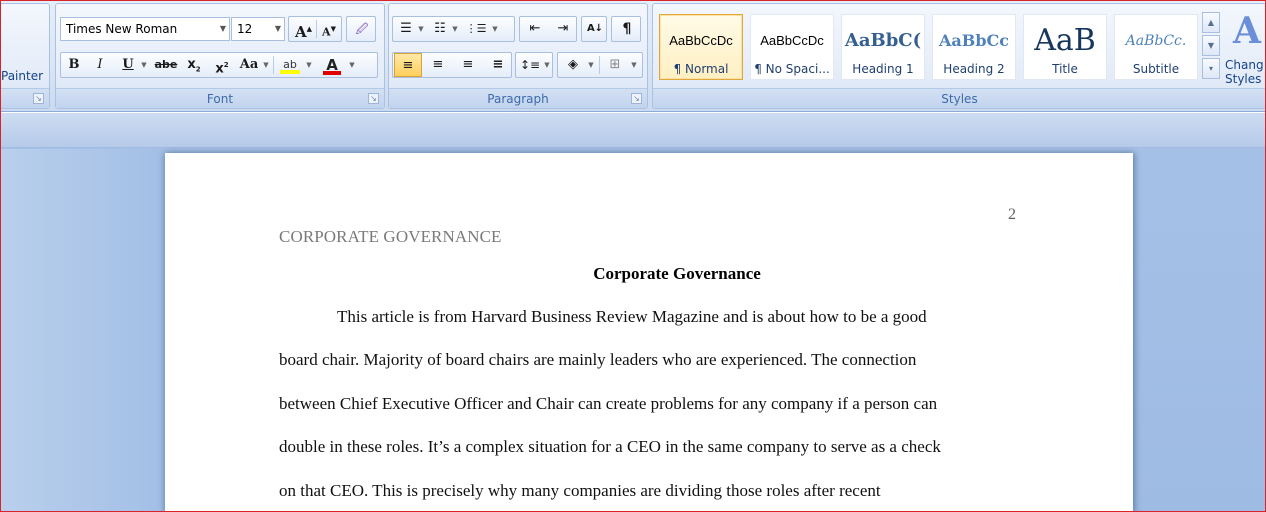  What do you see at coordinates (438, 65) in the screenshot?
I see `align-center-button: ≡` at bounding box center [438, 65].